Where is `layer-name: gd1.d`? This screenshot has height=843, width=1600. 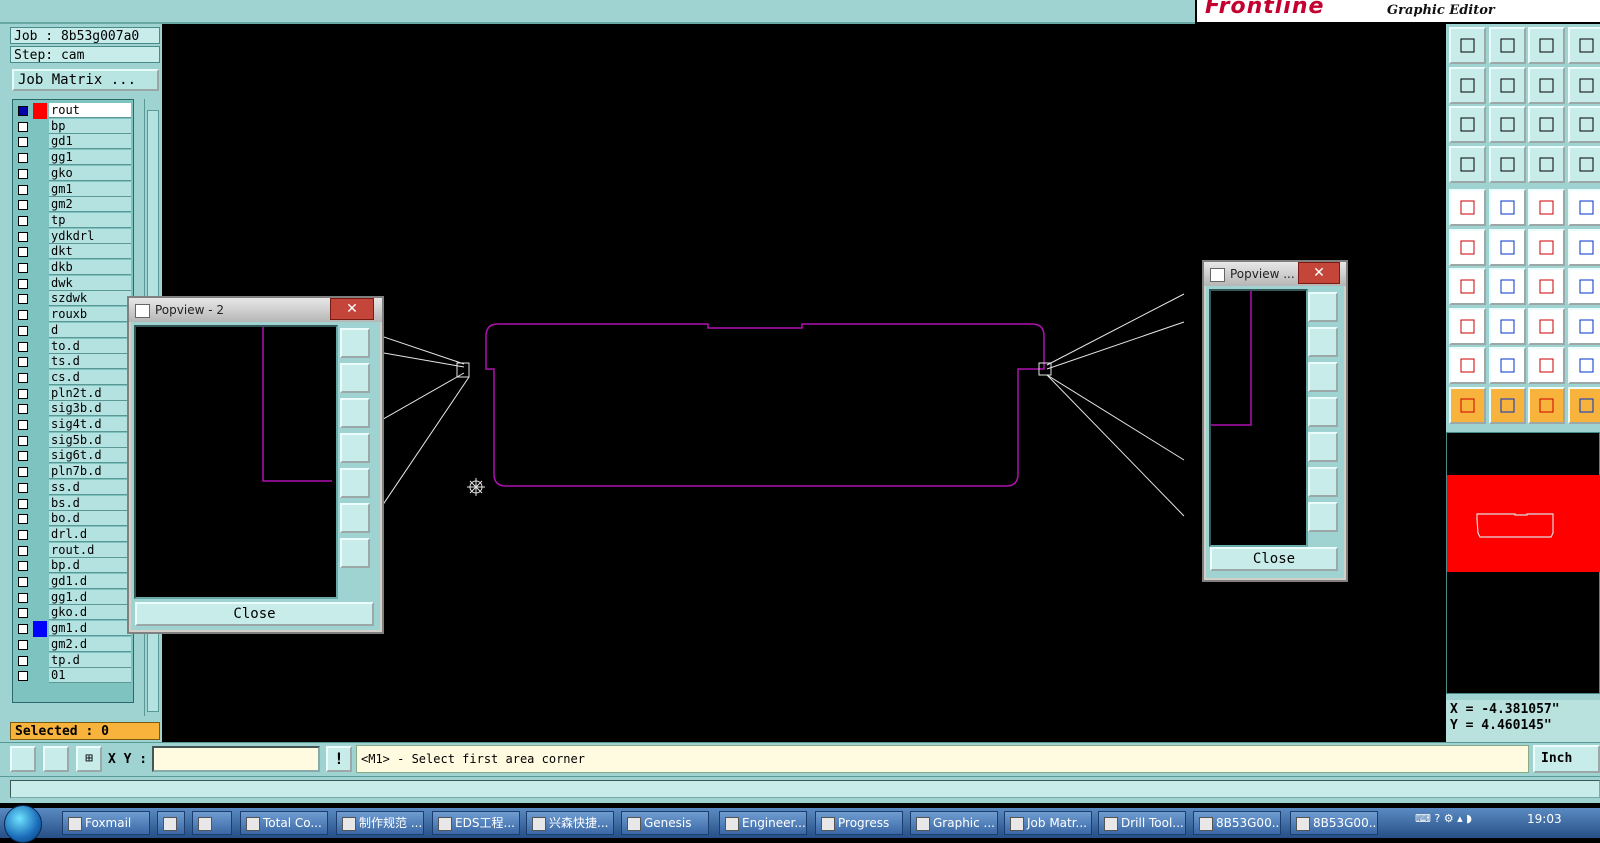
layer-name: gd1.d is located at coordinates (90, 581).